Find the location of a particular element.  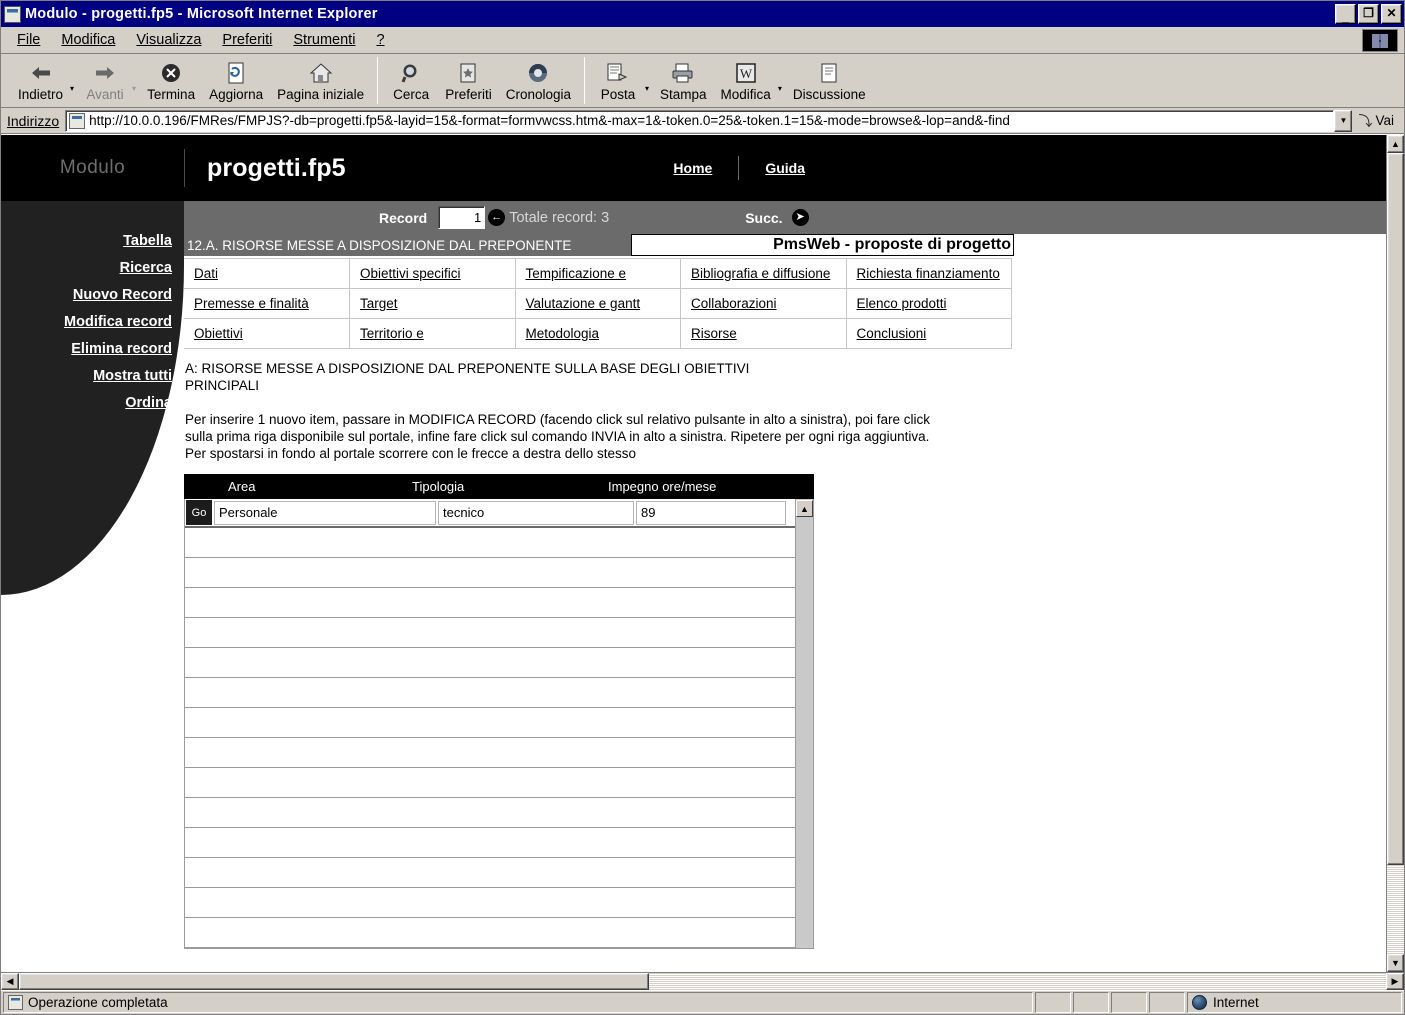

navlink-obiettivi-specifici: Obiettivi specifici is located at coordinates (410, 273).